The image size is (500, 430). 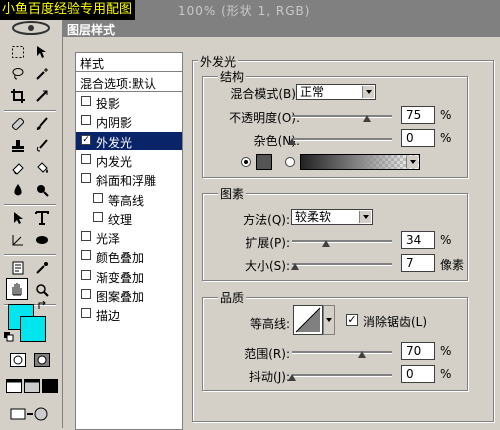 I want to click on style-item-label: 内阴影, so click(x=114, y=123).